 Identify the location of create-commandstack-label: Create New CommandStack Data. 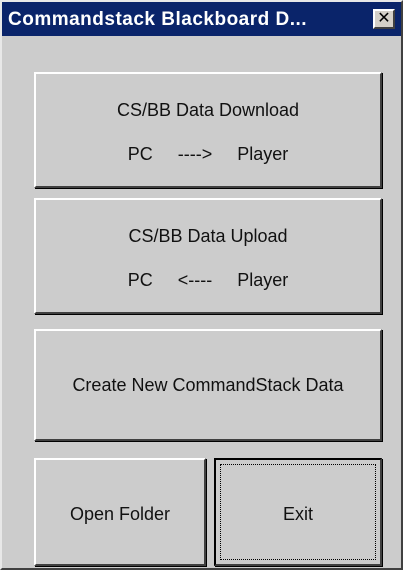
(208, 385).